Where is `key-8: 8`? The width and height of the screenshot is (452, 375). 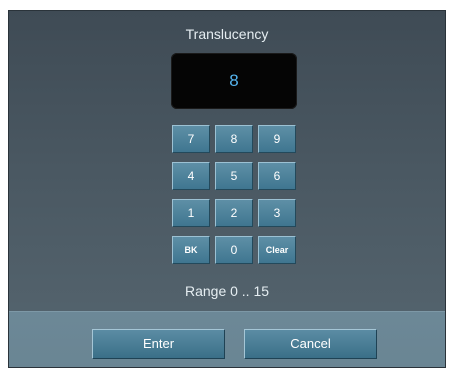
key-8: 8 is located at coordinates (234, 139).